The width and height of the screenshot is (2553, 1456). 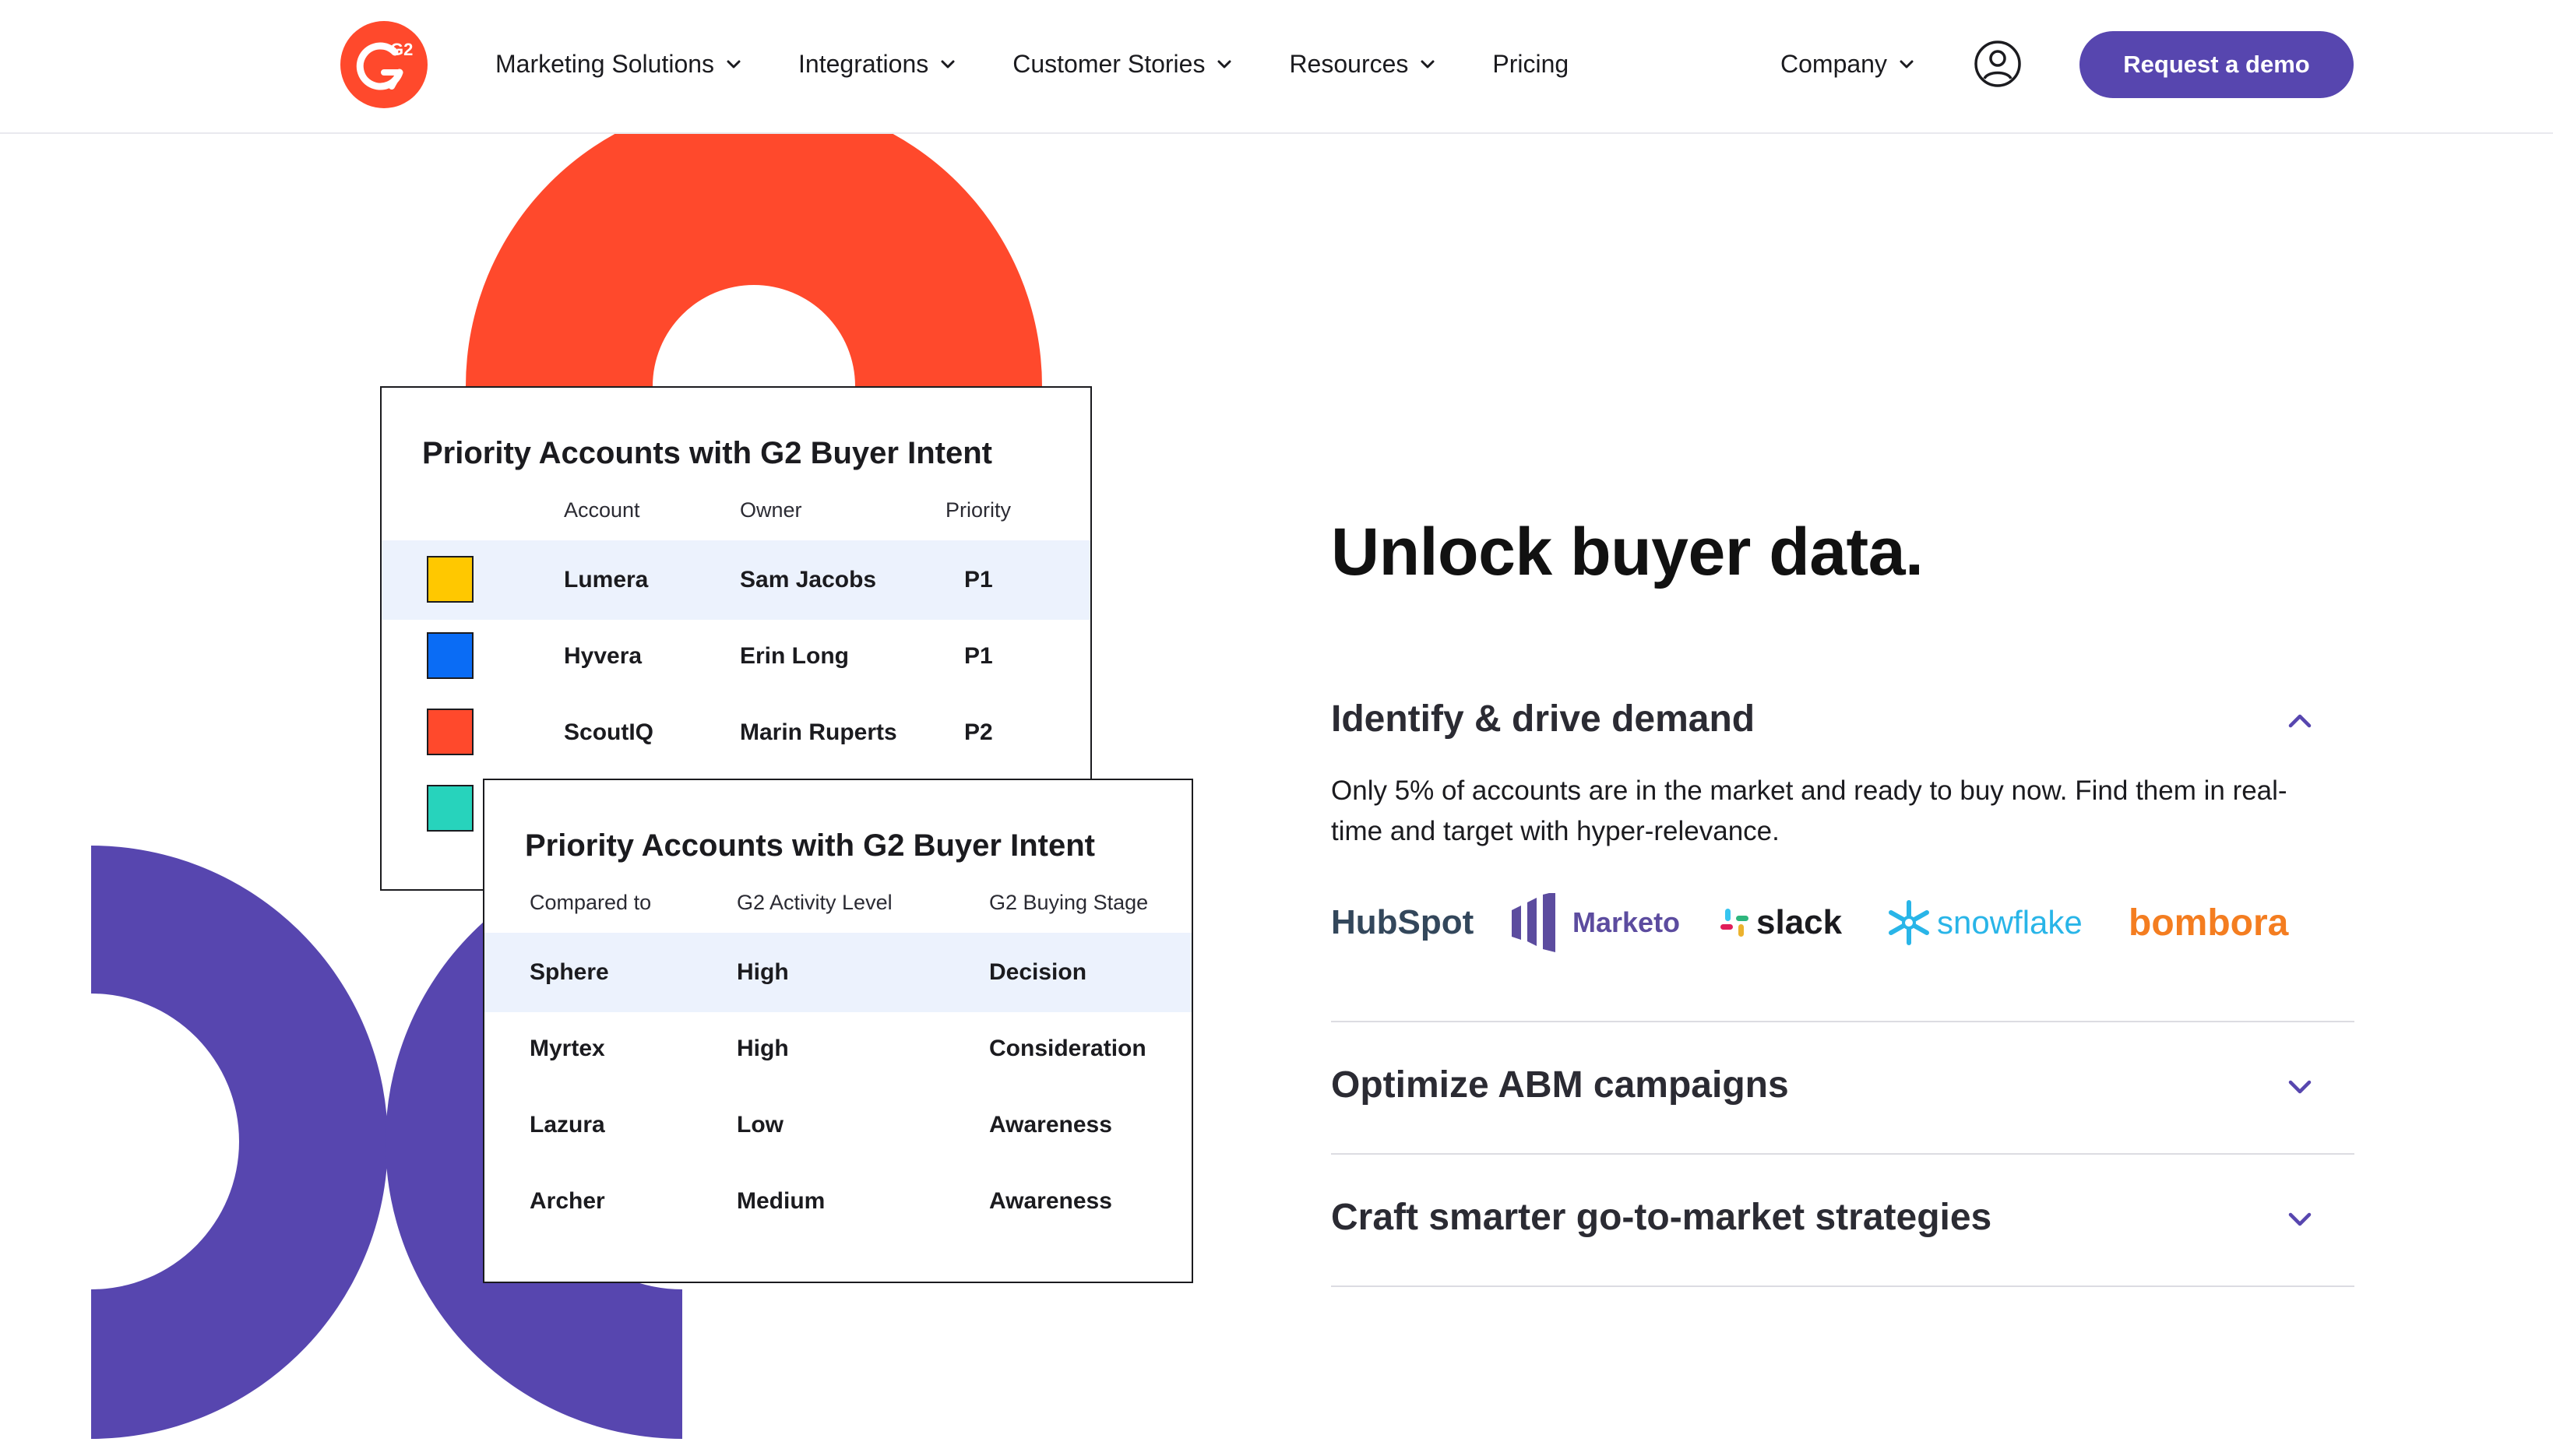 I want to click on owner-name: Erin Long, so click(x=794, y=656).